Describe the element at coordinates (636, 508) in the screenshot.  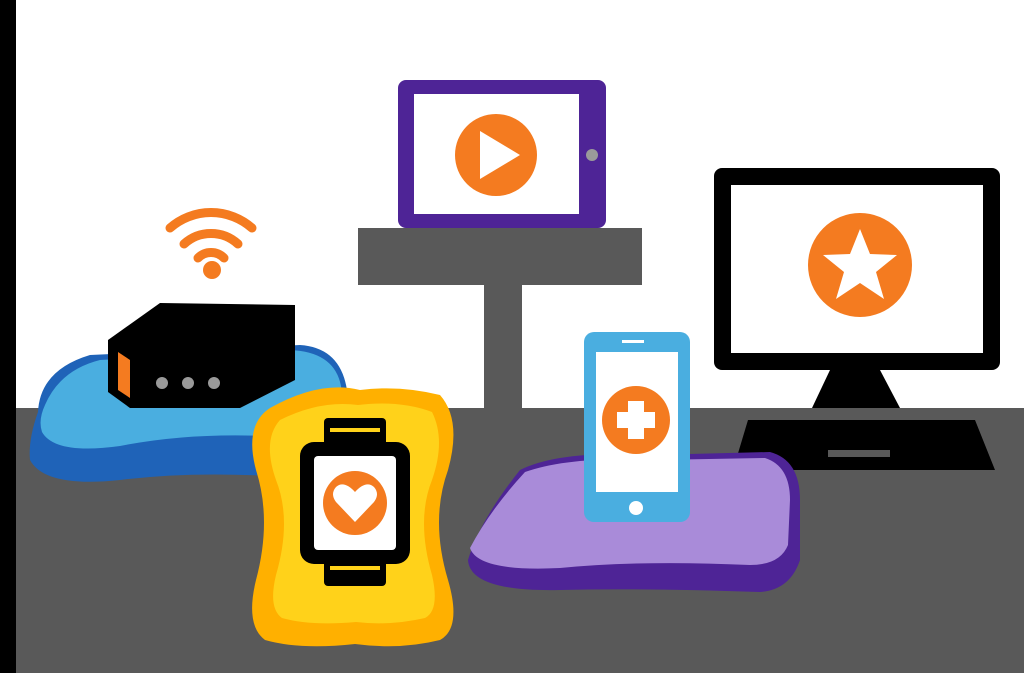
I see `phone-home-button` at that location.